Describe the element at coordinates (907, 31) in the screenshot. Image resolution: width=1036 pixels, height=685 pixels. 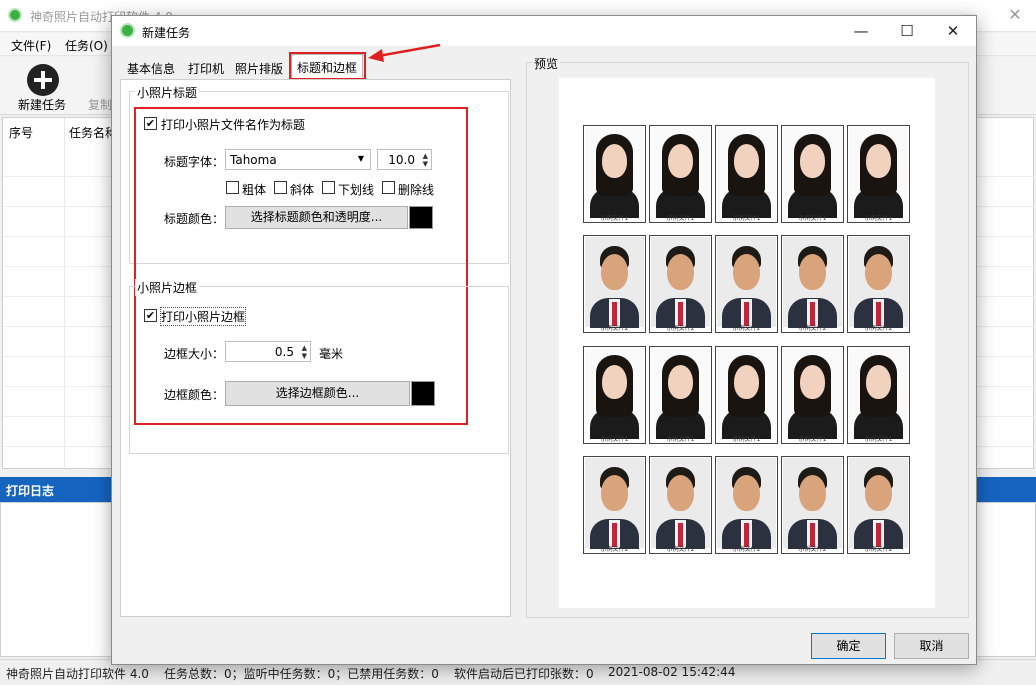
I see `maximize-icon: ☐` at that location.